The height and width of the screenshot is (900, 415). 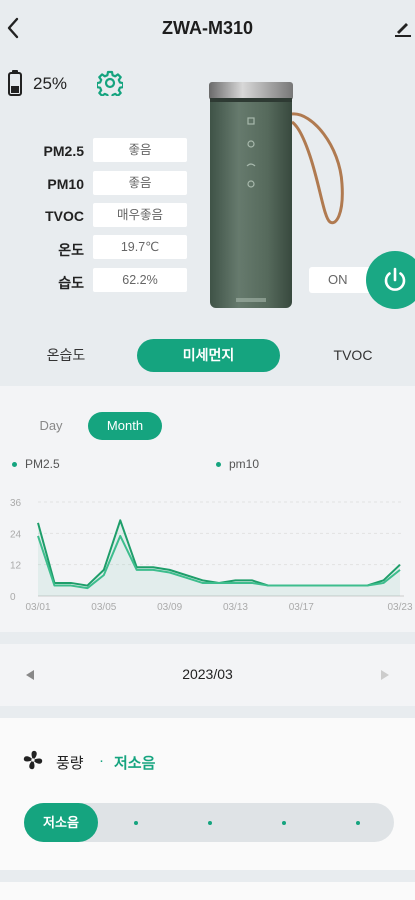 I want to click on pm10-label: PM10, so click(x=65, y=184).